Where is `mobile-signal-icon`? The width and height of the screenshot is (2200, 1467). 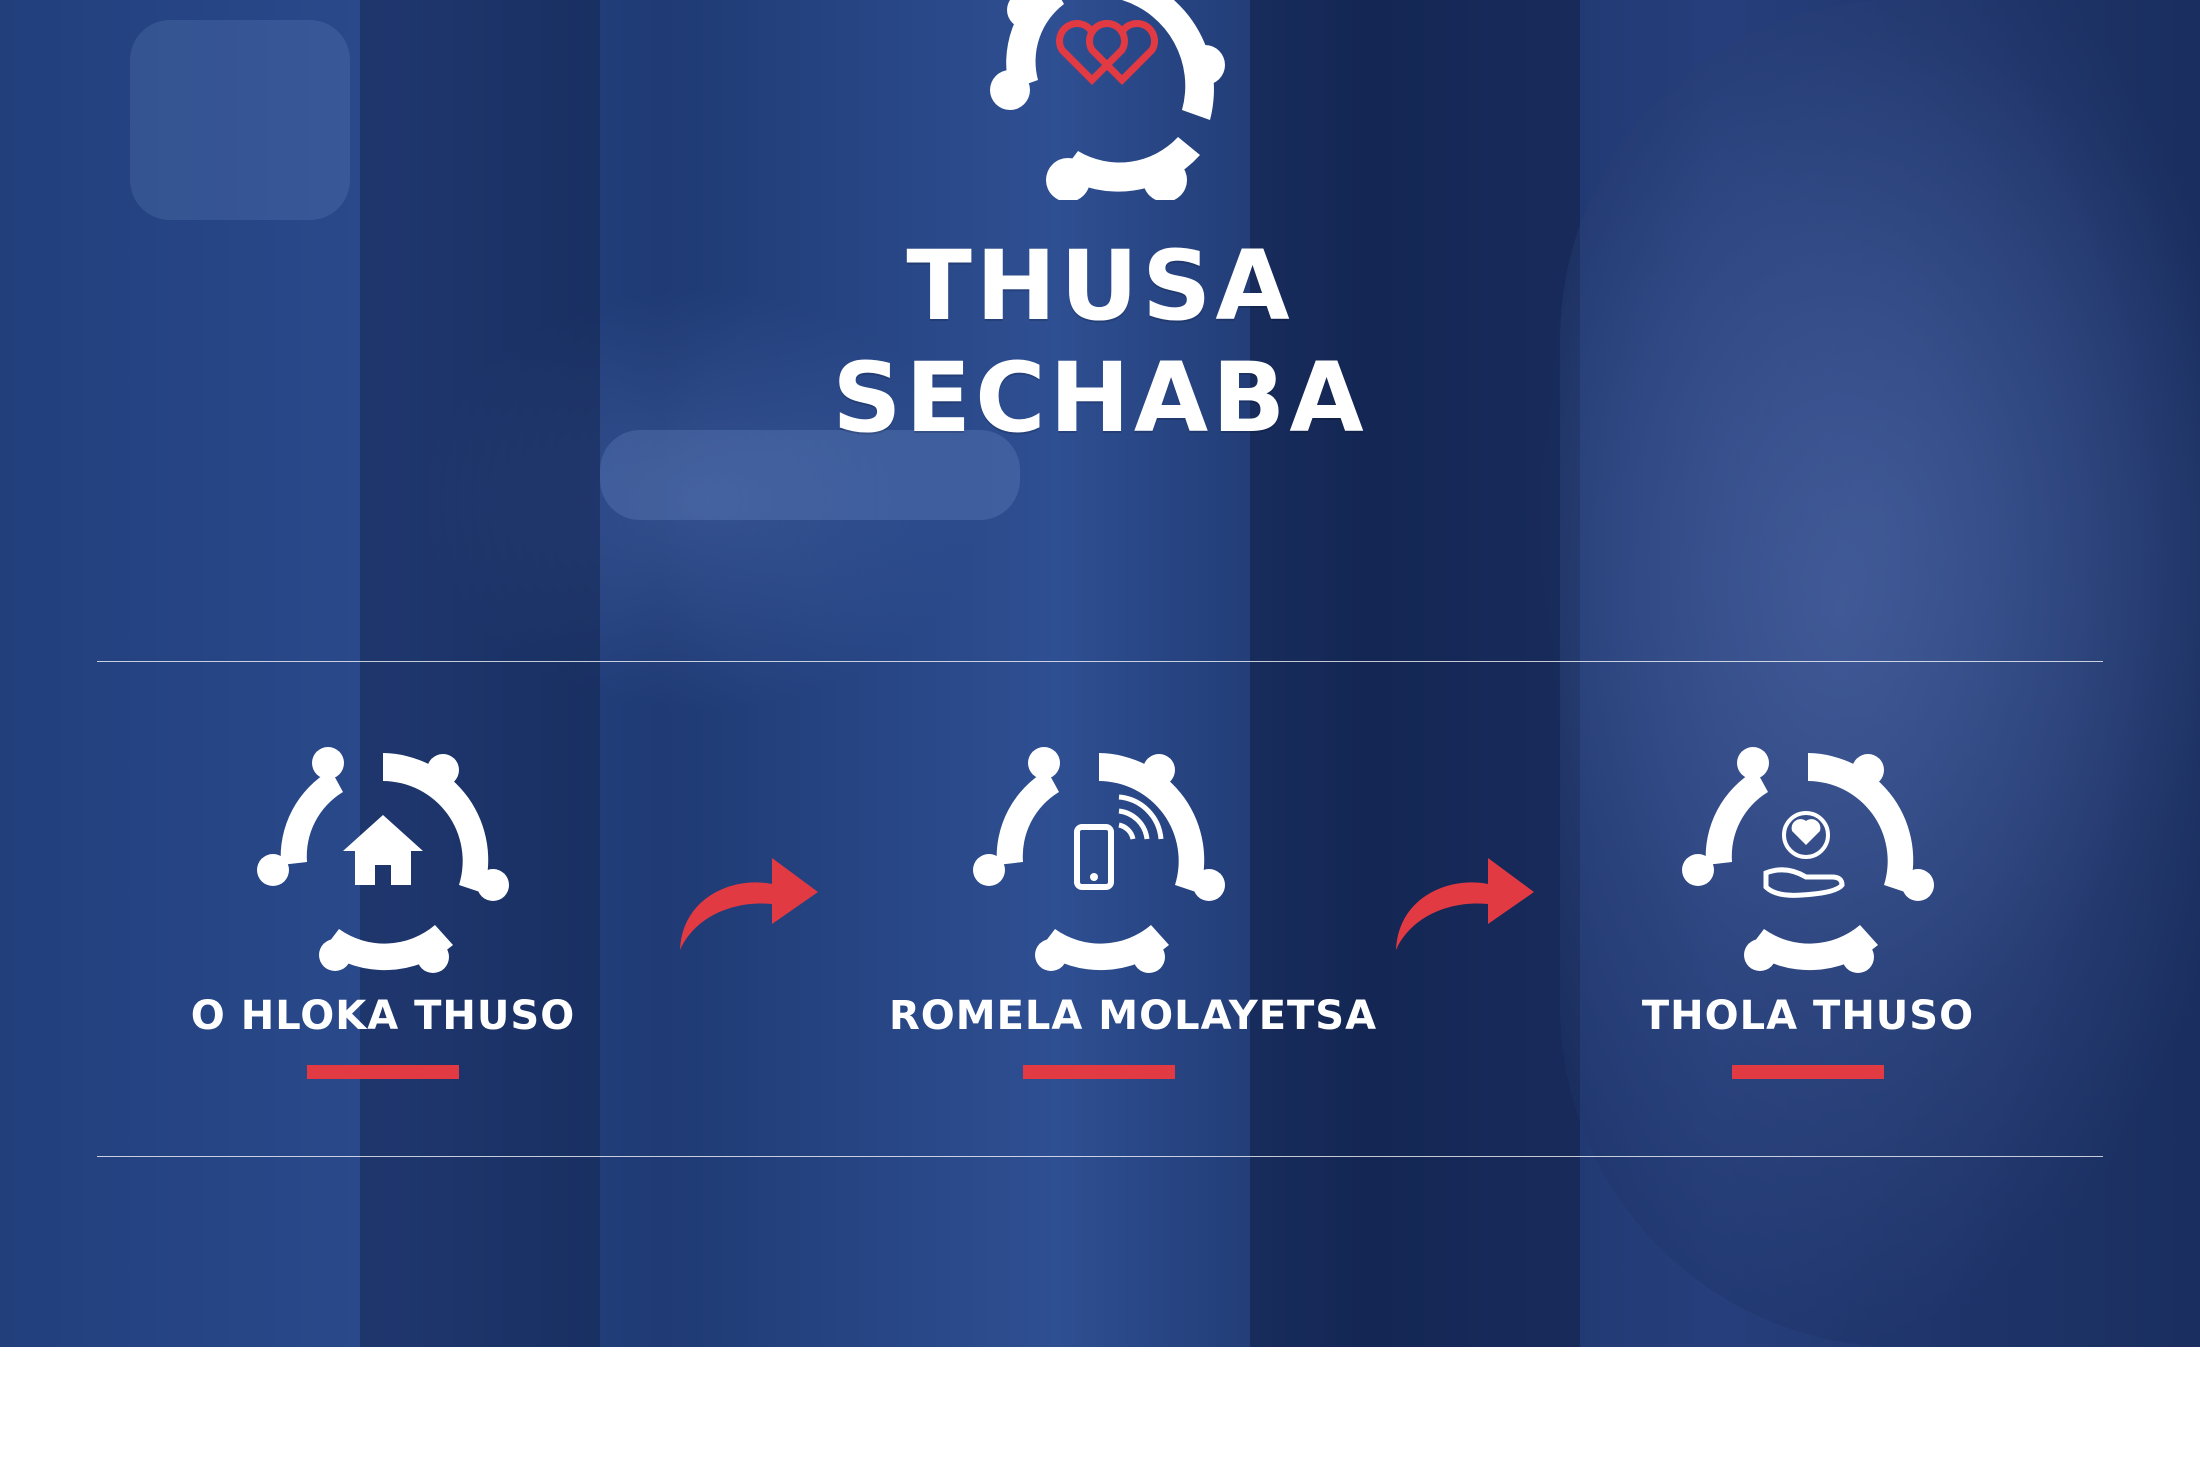
mobile-signal-icon is located at coordinates (1099, 860).